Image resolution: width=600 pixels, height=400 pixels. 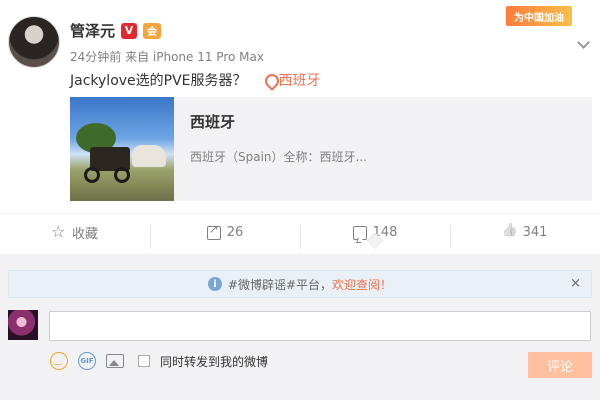 I want to click on forward-label: 同时转发到我的微博, so click(x=214, y=361).